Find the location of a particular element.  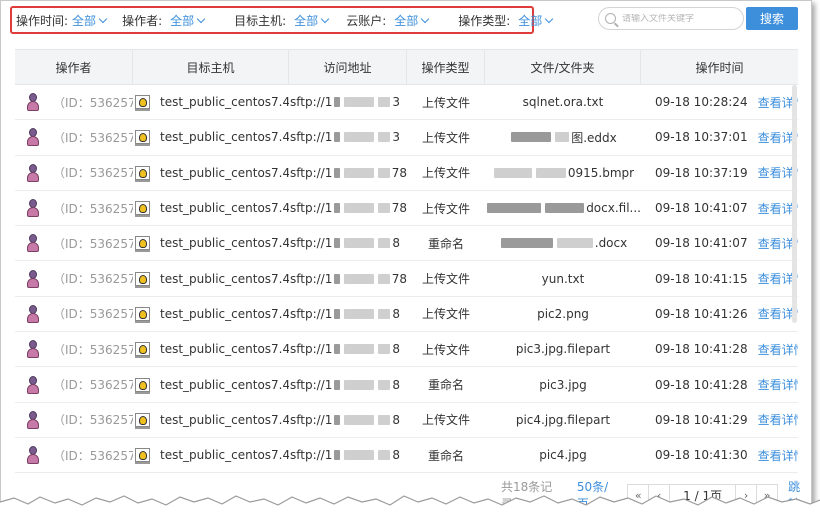

search-box is located at coordinates (671, 18).